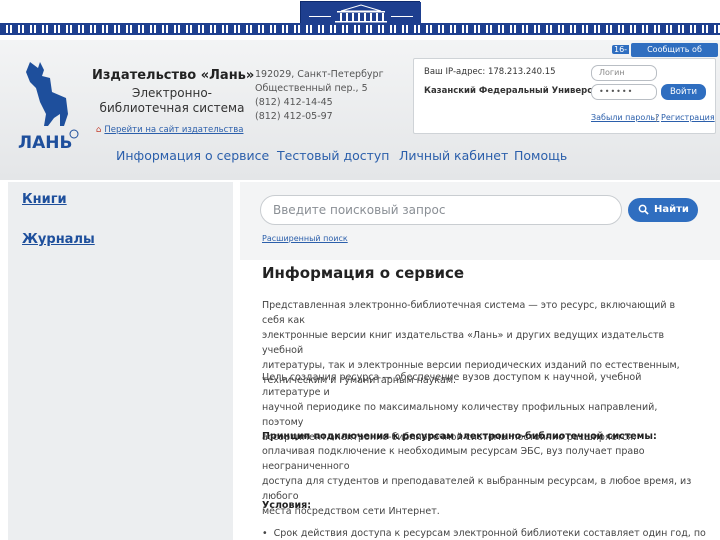 The image size is (720, 540). Describe the element at coordinates (172, 100) in the screenshot. I see `publisher-subtitle: Электронно-библиотечная система` at that location.